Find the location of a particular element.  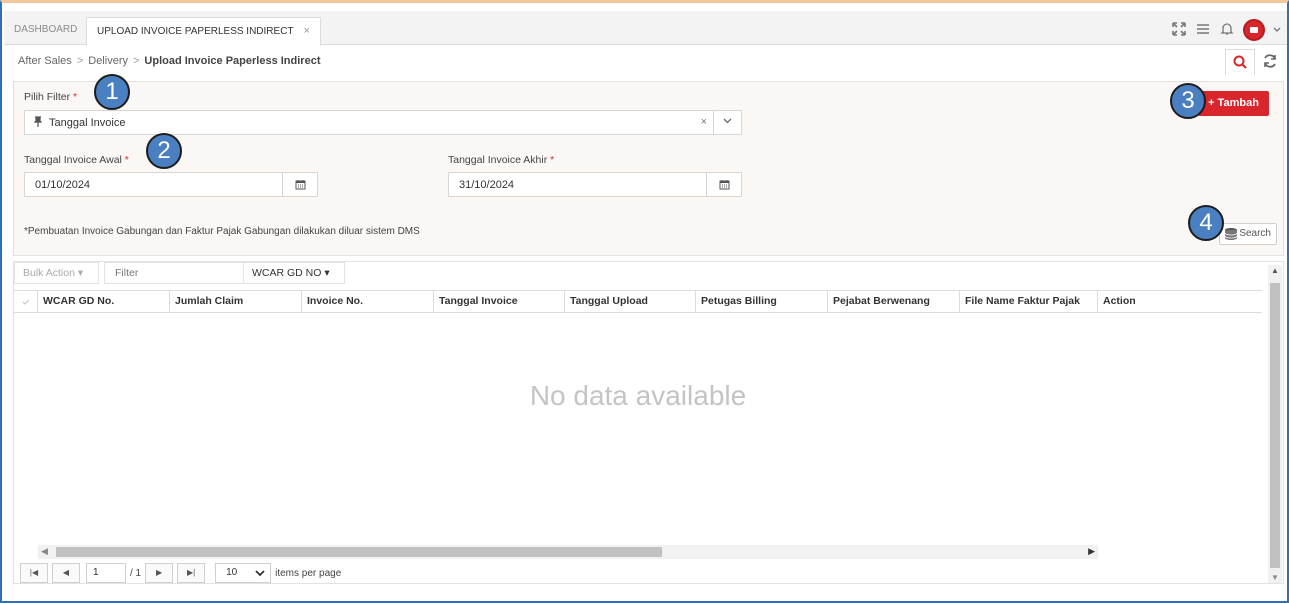

tab-upload-invoice: UPLOAD INVOICE PAPERLESS INDIRECT × is located at coordinates (203, 31).